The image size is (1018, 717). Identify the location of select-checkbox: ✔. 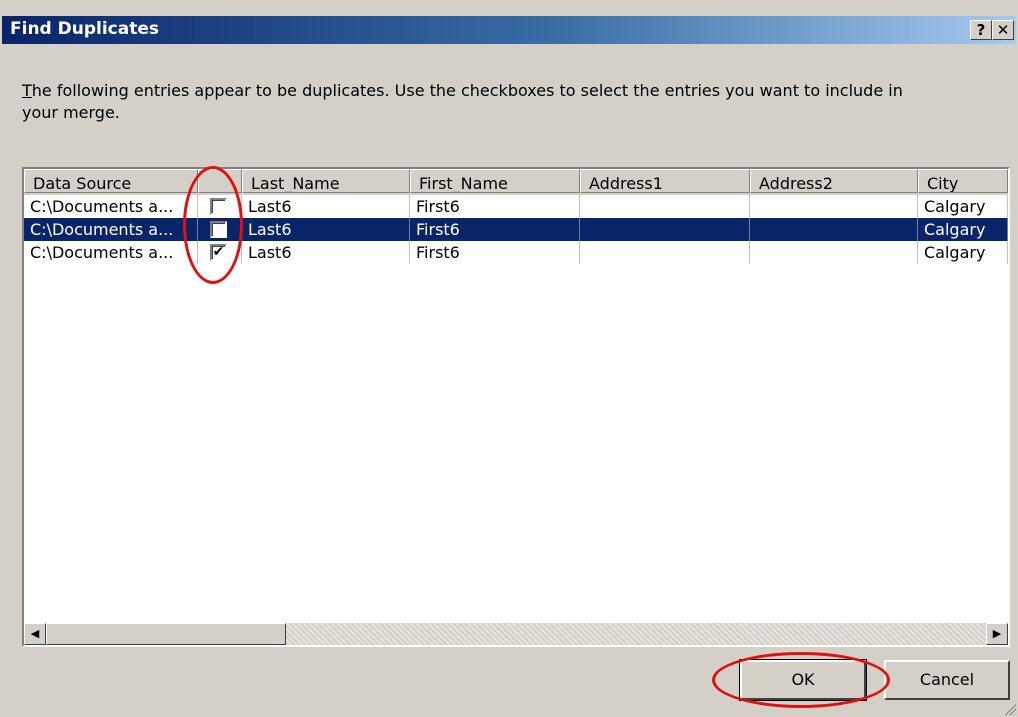
(218, 252).